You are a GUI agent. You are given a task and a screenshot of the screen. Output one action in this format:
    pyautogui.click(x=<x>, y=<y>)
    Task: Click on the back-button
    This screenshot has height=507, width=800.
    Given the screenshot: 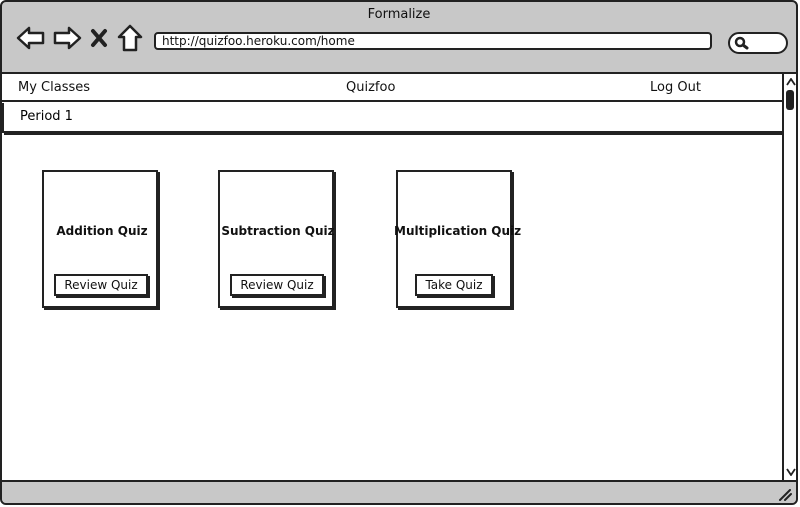 What is the action you would take?
    pyautogui.click(x=31, y=38)
    